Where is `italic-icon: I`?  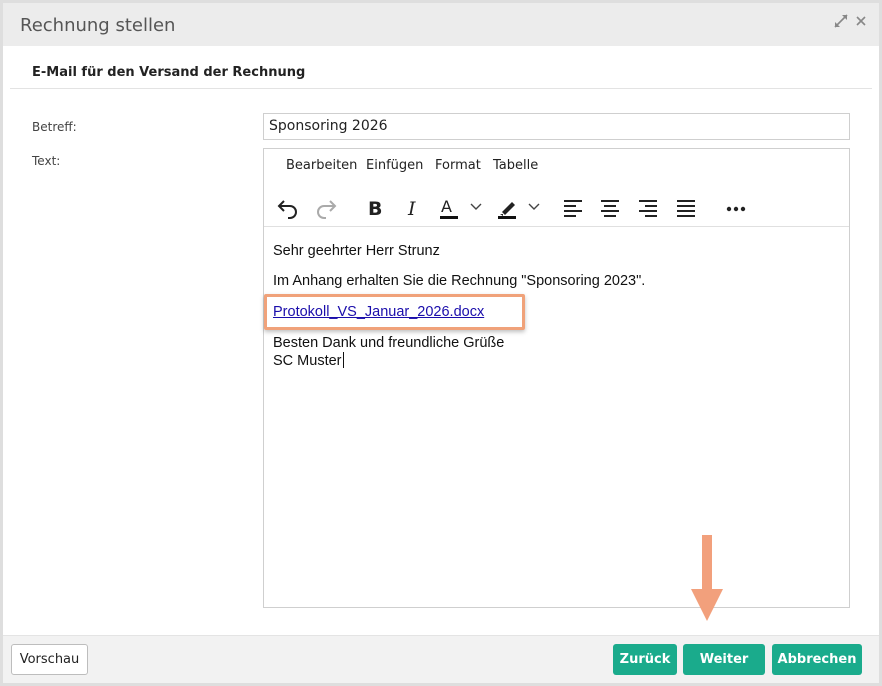 italic-icon: I is located at coordinates (414, 207).